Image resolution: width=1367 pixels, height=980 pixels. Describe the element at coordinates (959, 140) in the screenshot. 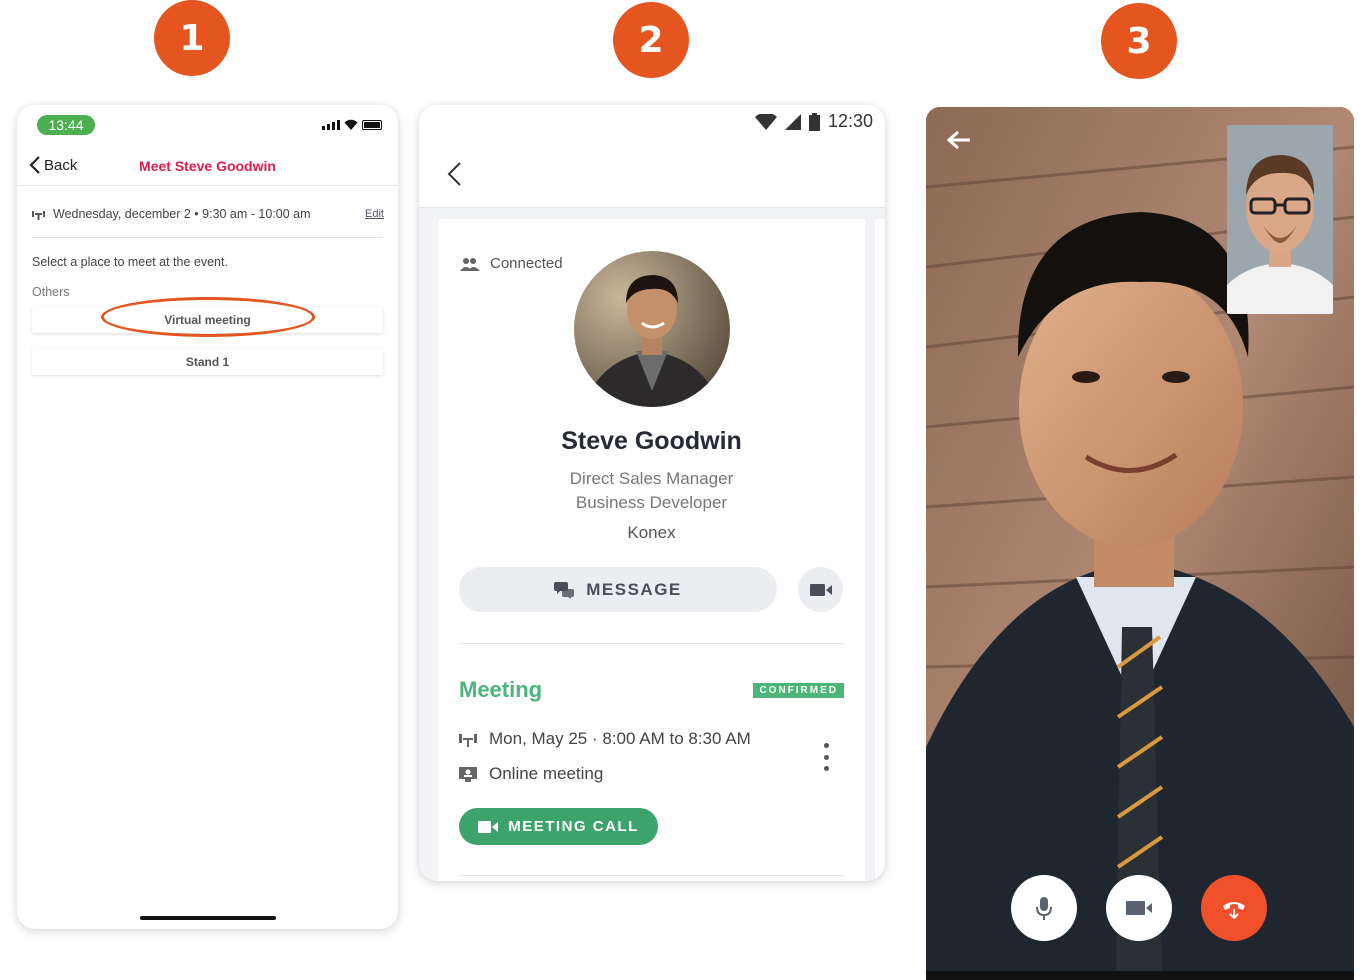

I see `back-arrow-icon` at that location.